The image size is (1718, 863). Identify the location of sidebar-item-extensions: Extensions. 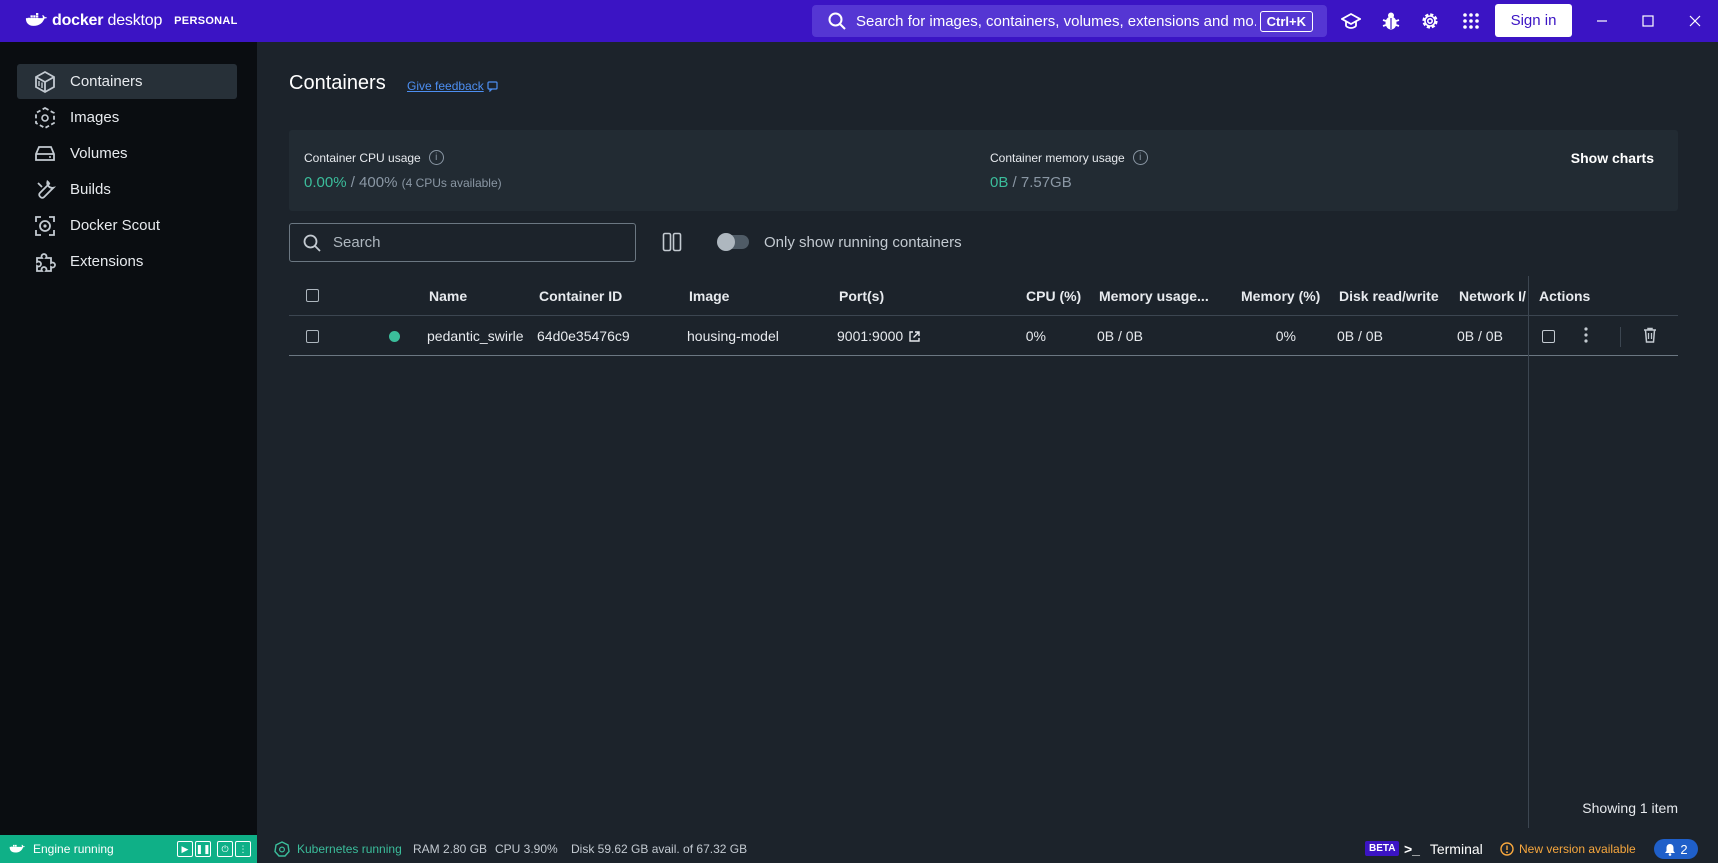
(127, 261).